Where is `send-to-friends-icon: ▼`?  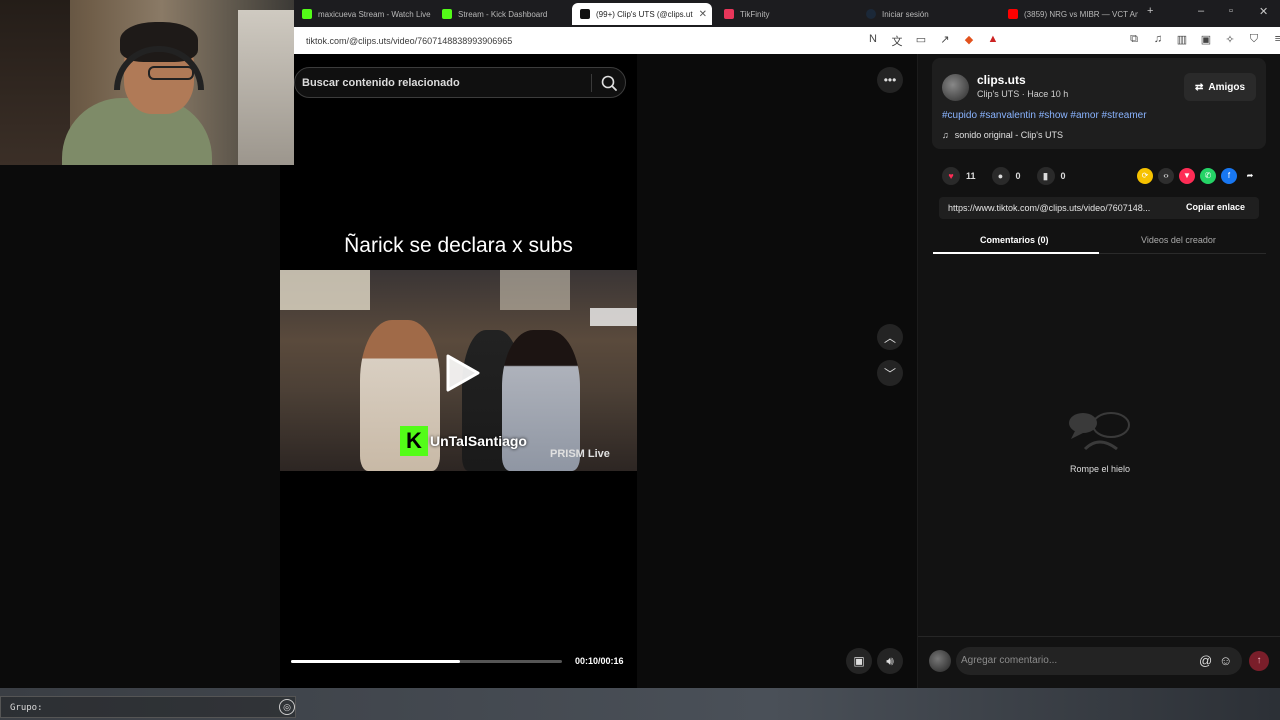 send-to-friends-icon: ▼ is located at coordinates (1187, 176).